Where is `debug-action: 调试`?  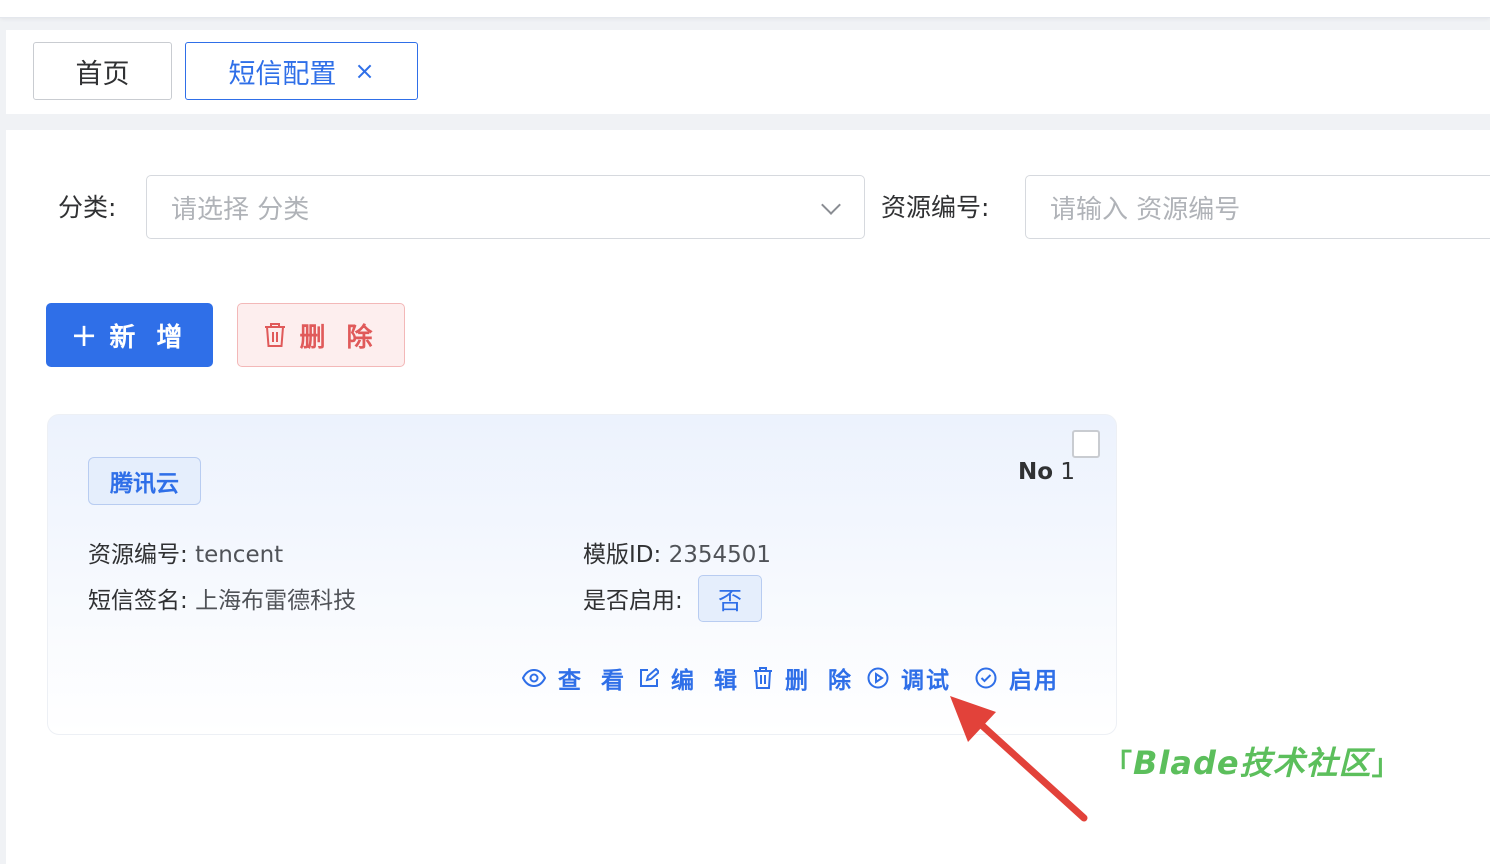 debug-action: 调试 is located at coordinates (909, 678).